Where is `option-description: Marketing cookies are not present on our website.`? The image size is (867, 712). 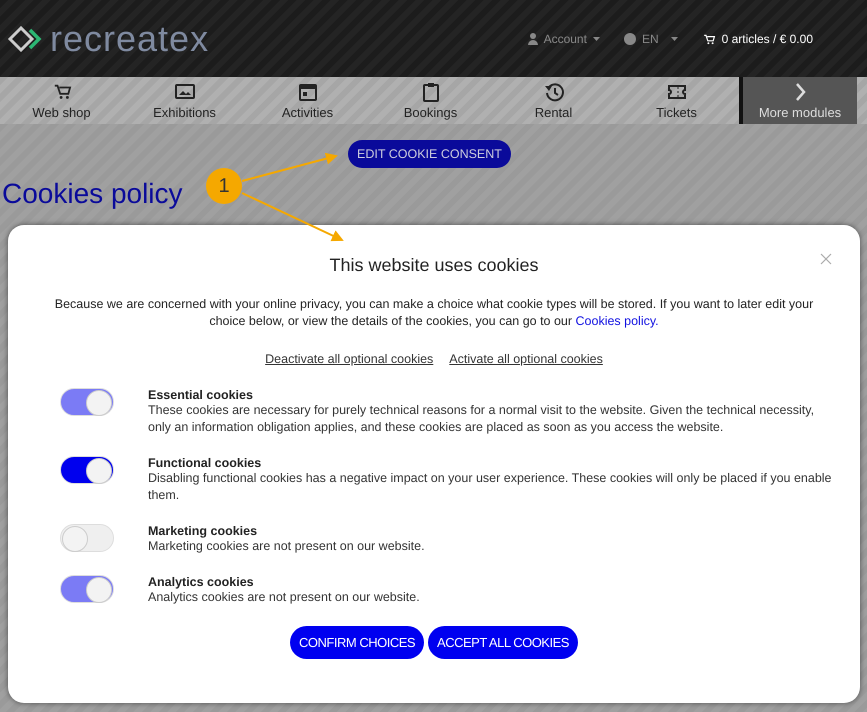
option-description: Marketing cookies are not present on our website. is located at coordinates (286, 546).